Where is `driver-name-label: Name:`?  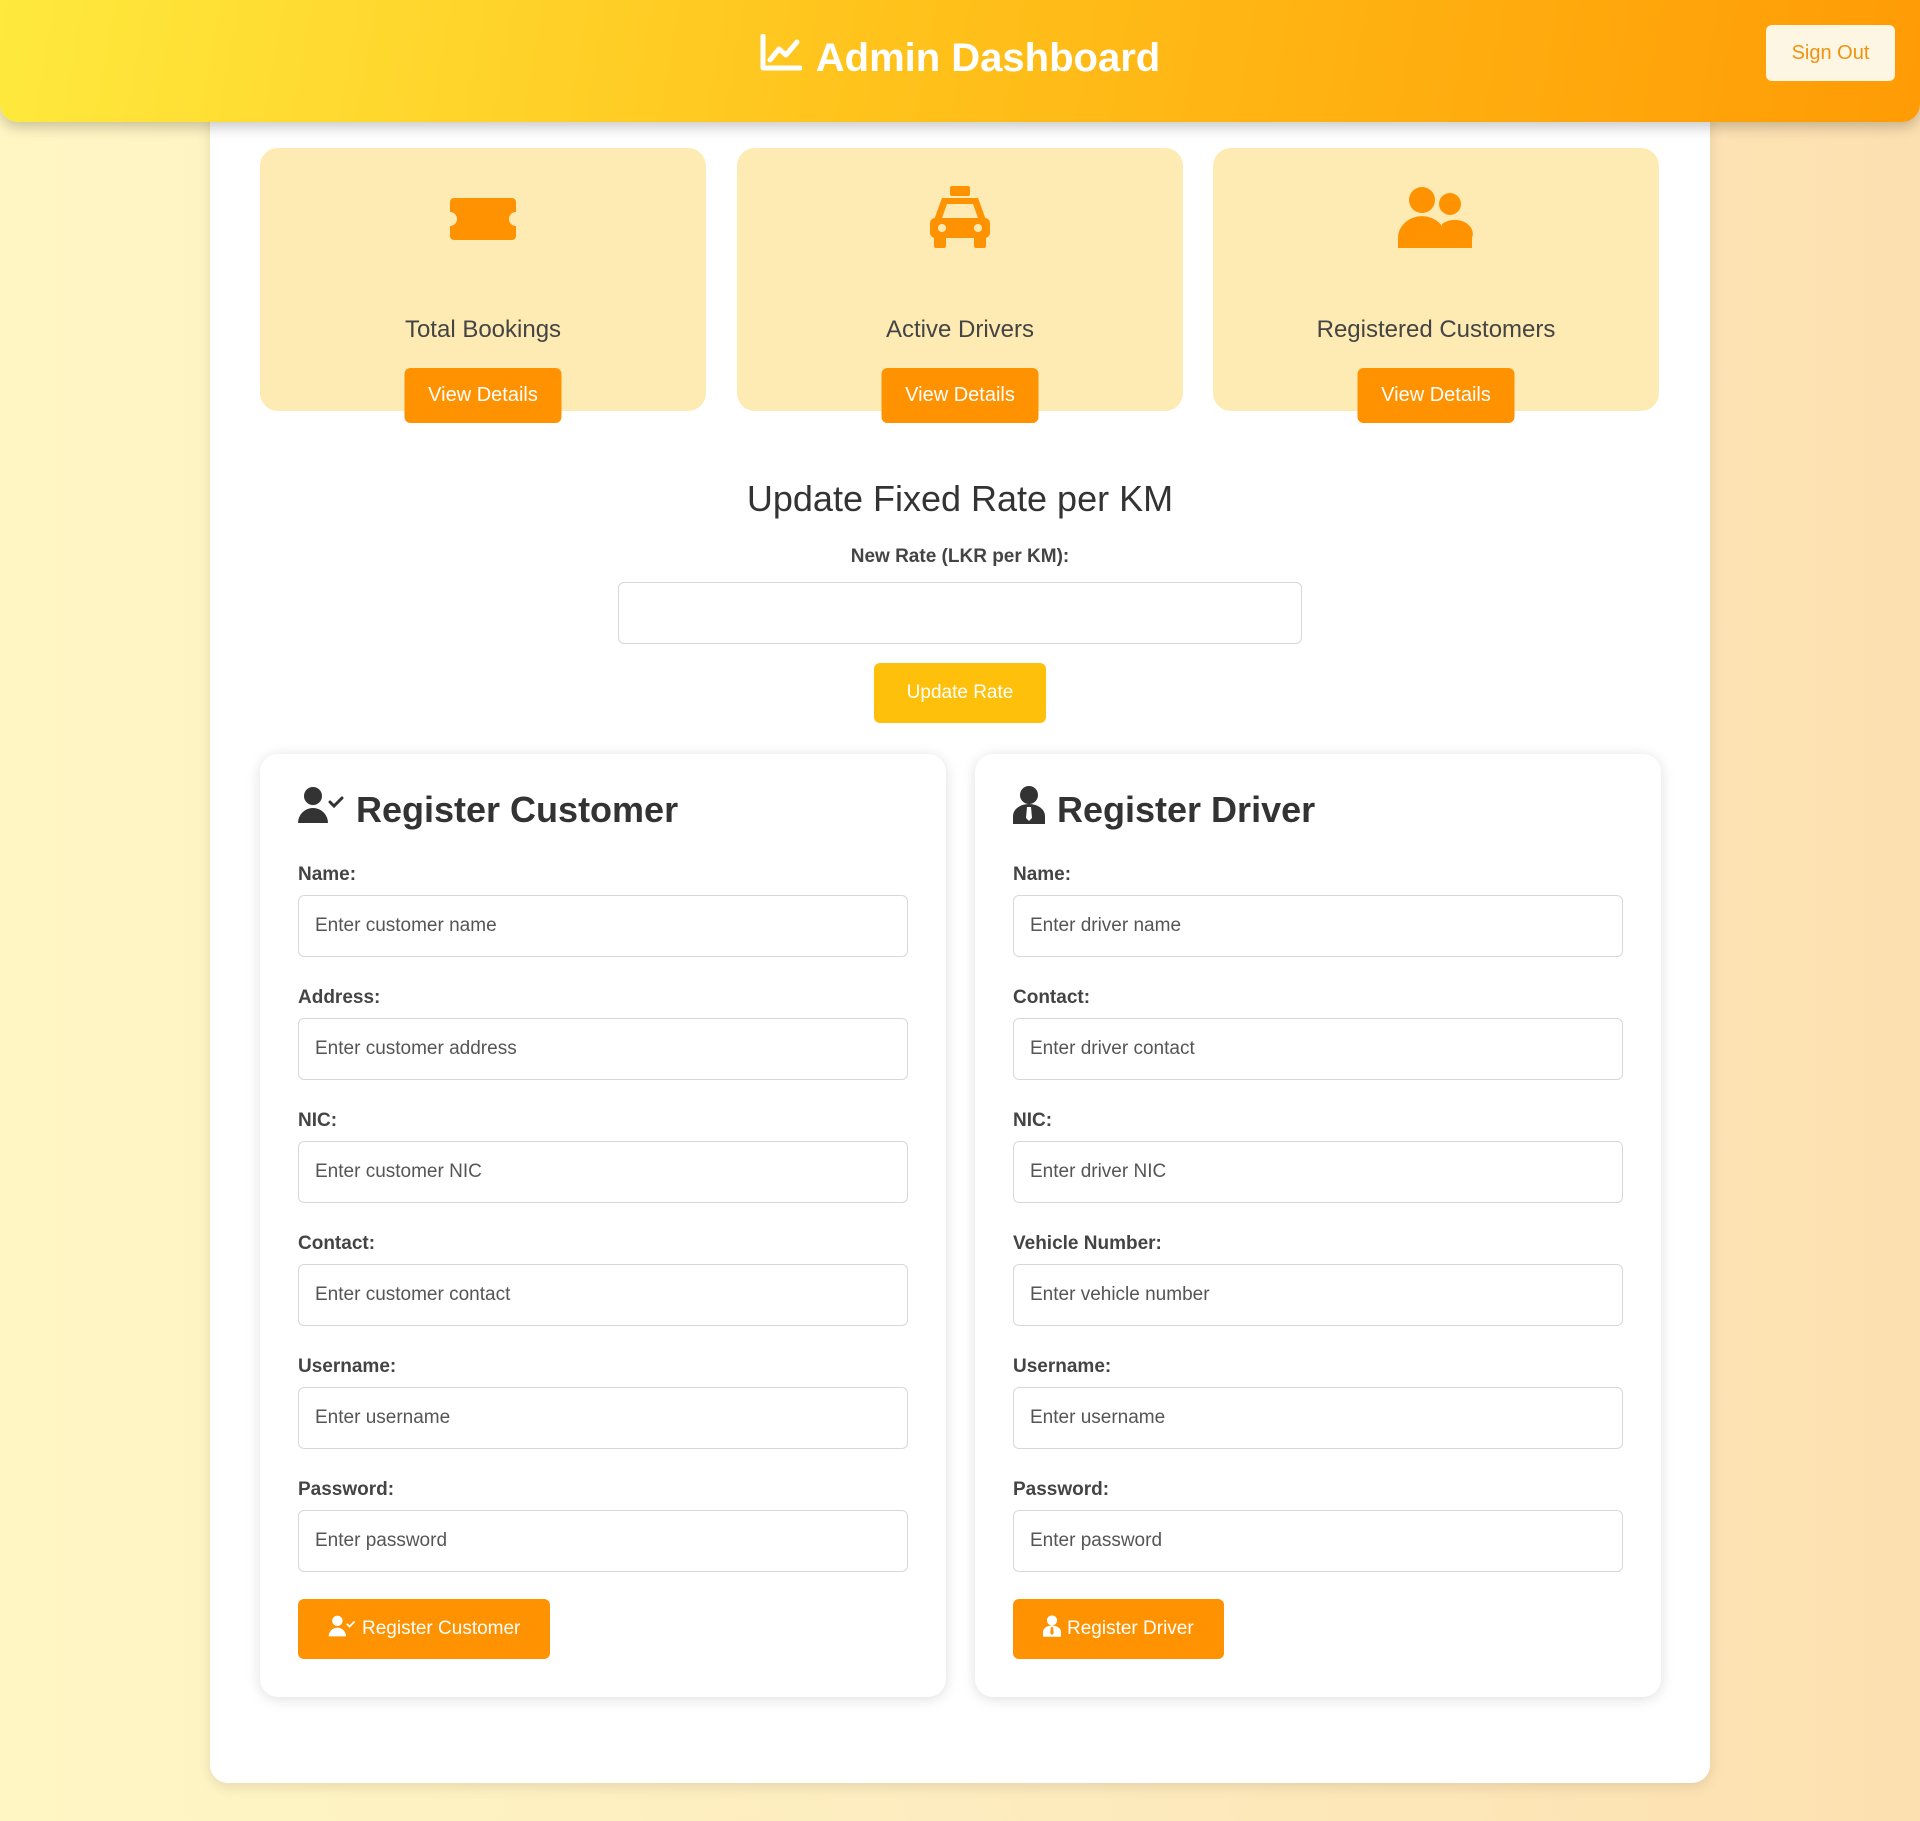
driver-name-label: Name: is located at coordinates (1042, 874).